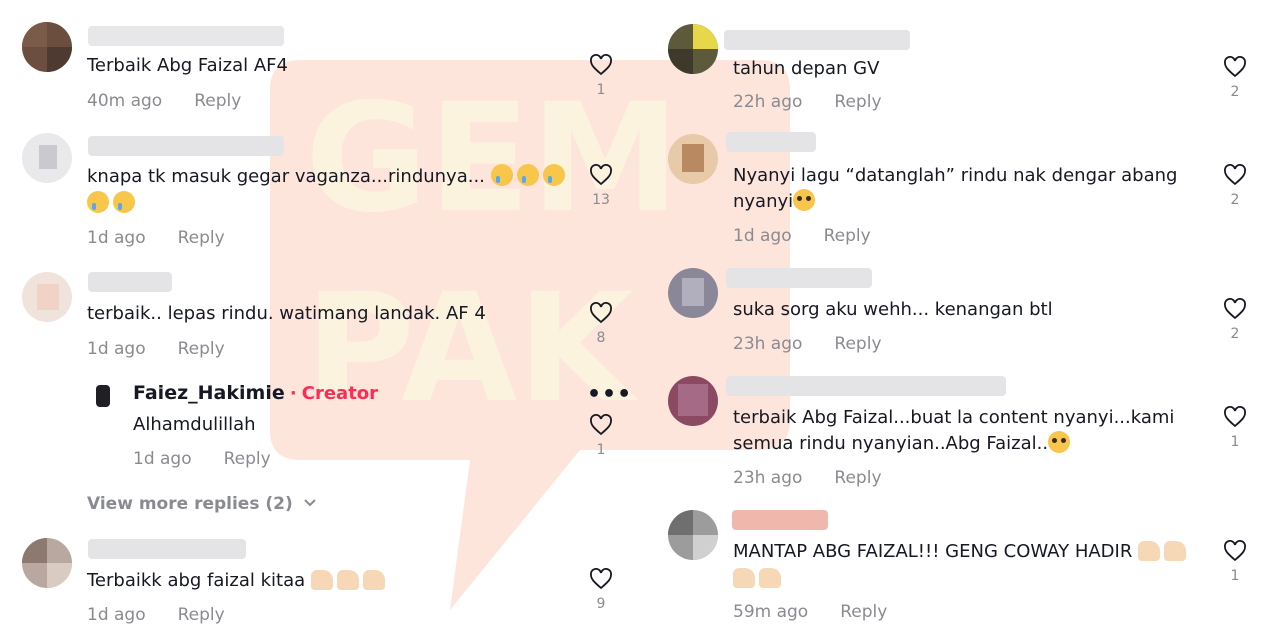  I want to click on pleading-face-icon, so click(1059, 442).